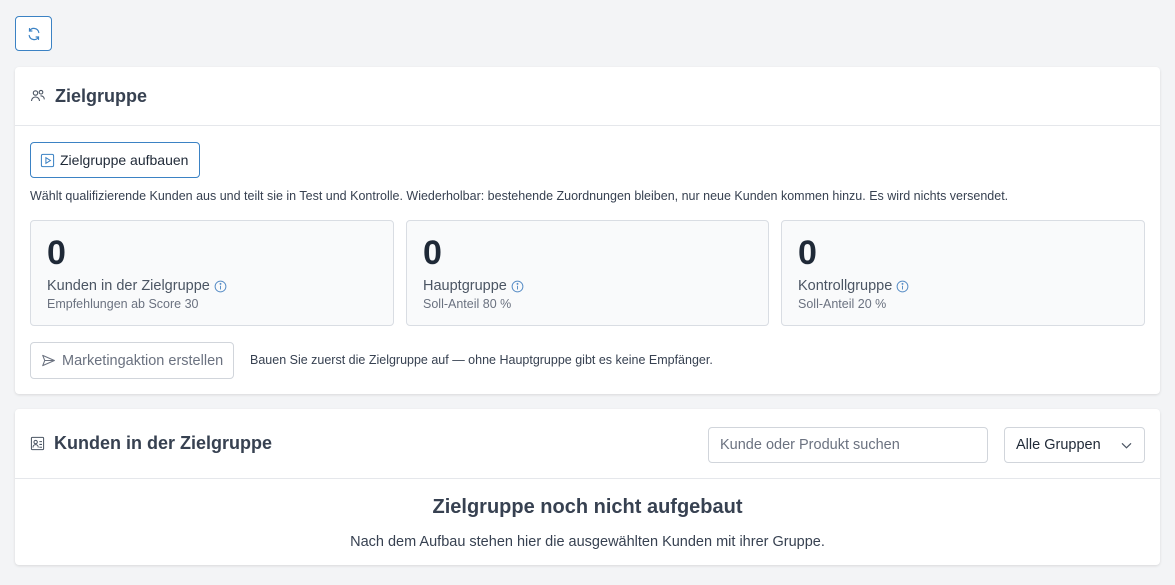  I want to click on stat-label: Kunden in der Zielgruppe, so click(128, 286).